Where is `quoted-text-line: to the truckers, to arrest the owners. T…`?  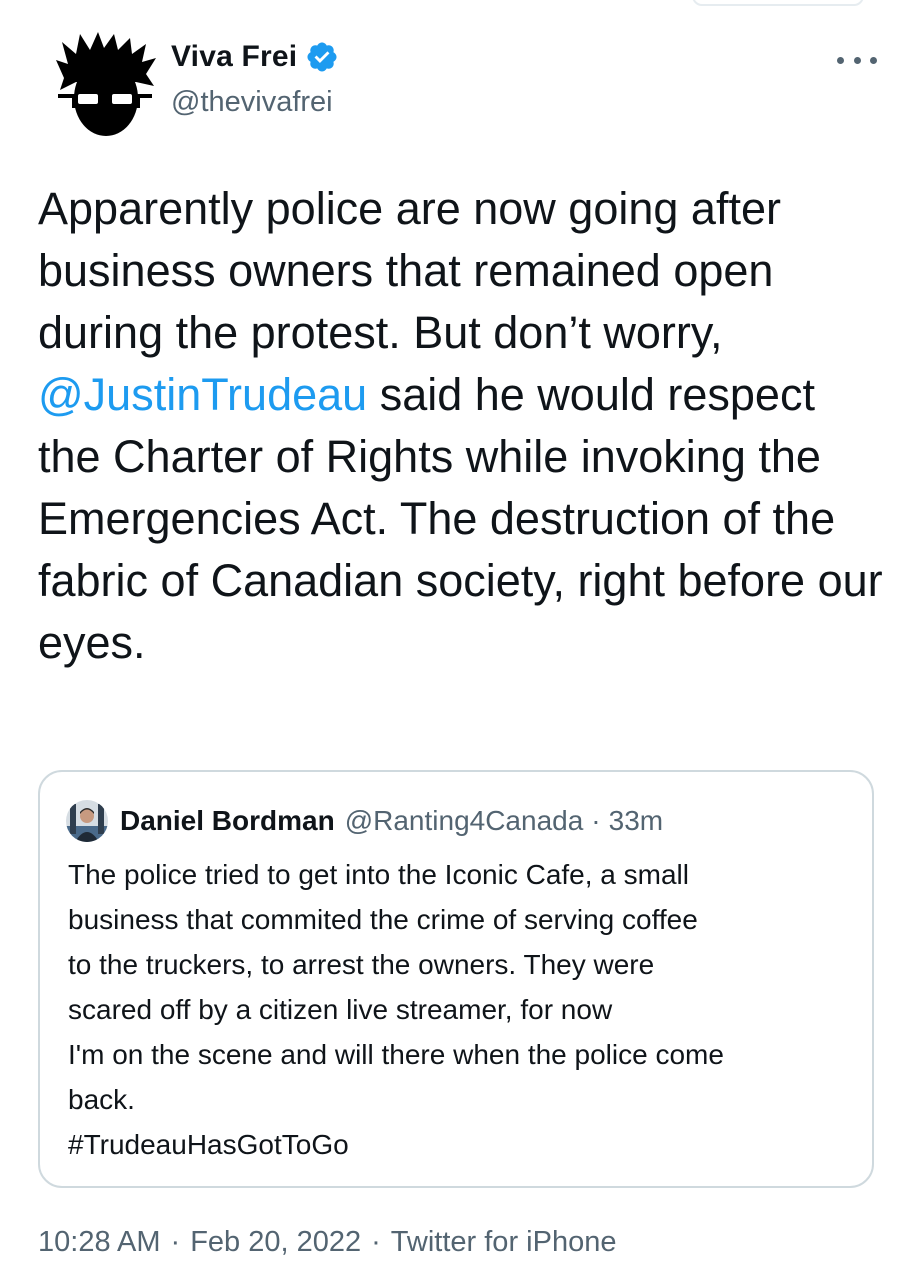 quoted-text-line: to the truckers, to arrest the owners. T… is located at coordinates (361, 964).